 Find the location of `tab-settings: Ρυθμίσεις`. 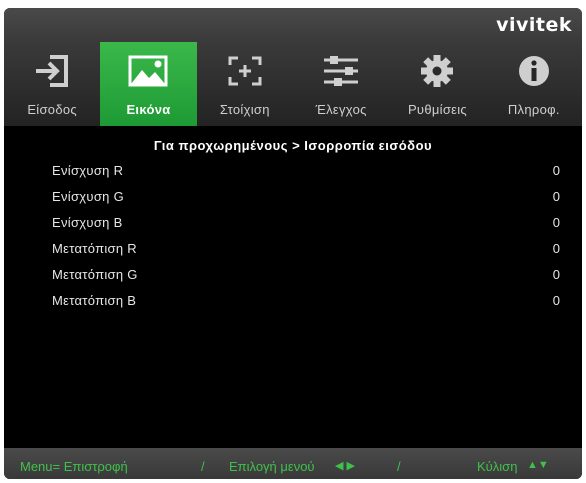

tab-settings: Ρυθμίσεις is located at coordinates (437, 84).